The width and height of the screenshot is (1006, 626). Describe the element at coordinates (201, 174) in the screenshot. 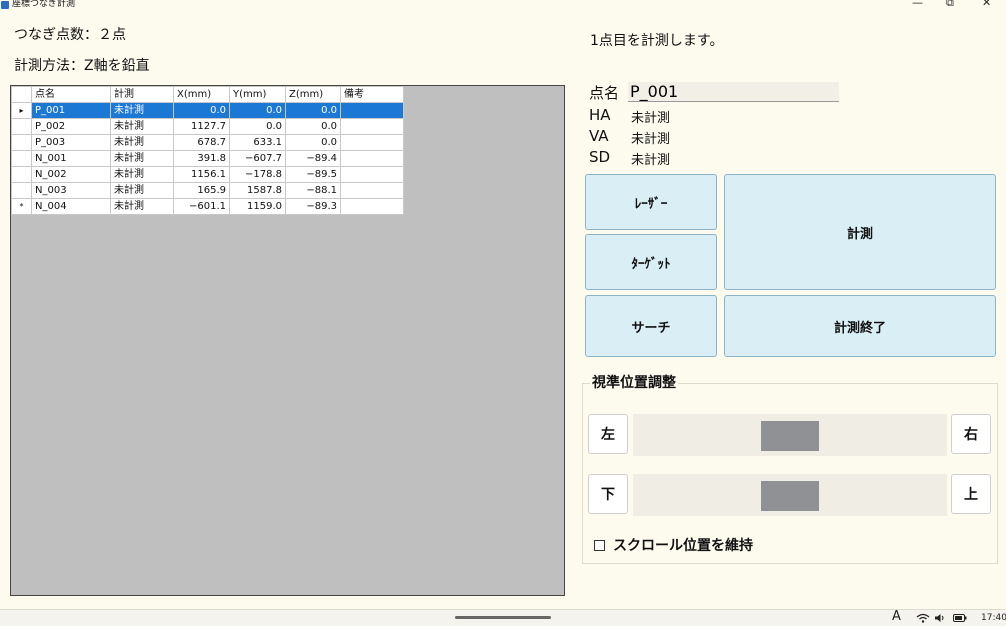

I see `cell-x: 1156.1` at that location.